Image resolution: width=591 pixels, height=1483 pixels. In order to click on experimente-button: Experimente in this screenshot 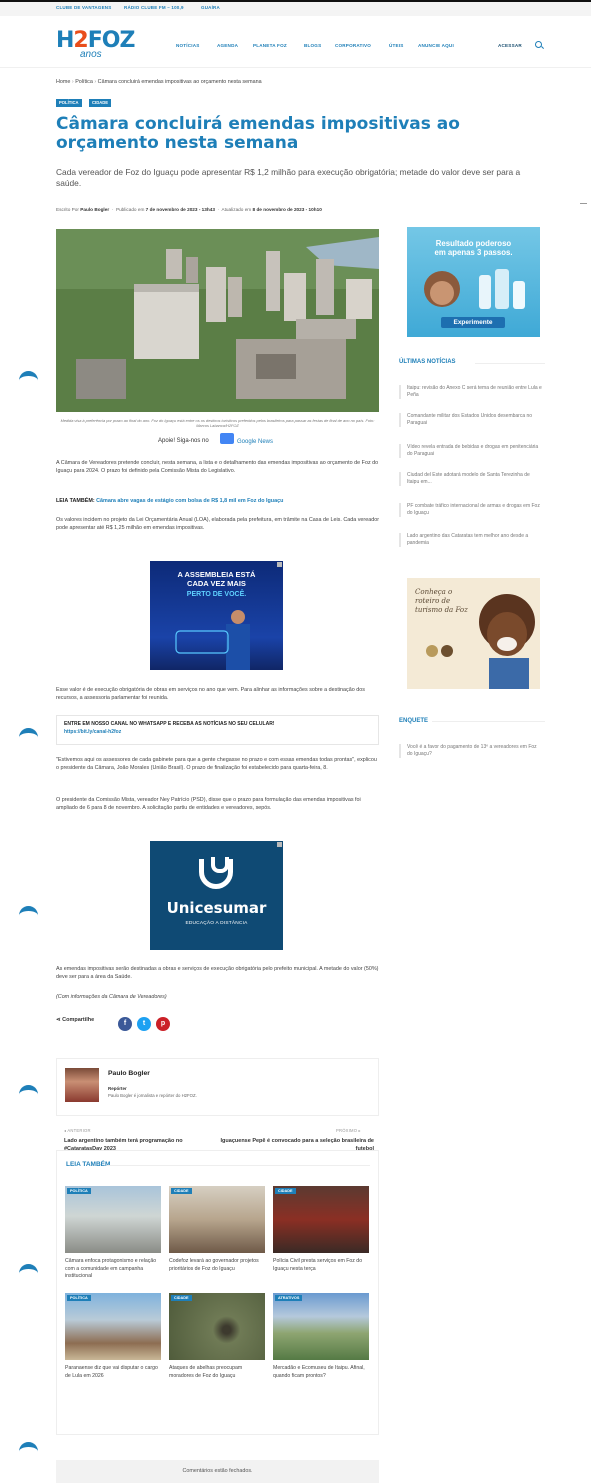, I will do `click(473, 322)`.